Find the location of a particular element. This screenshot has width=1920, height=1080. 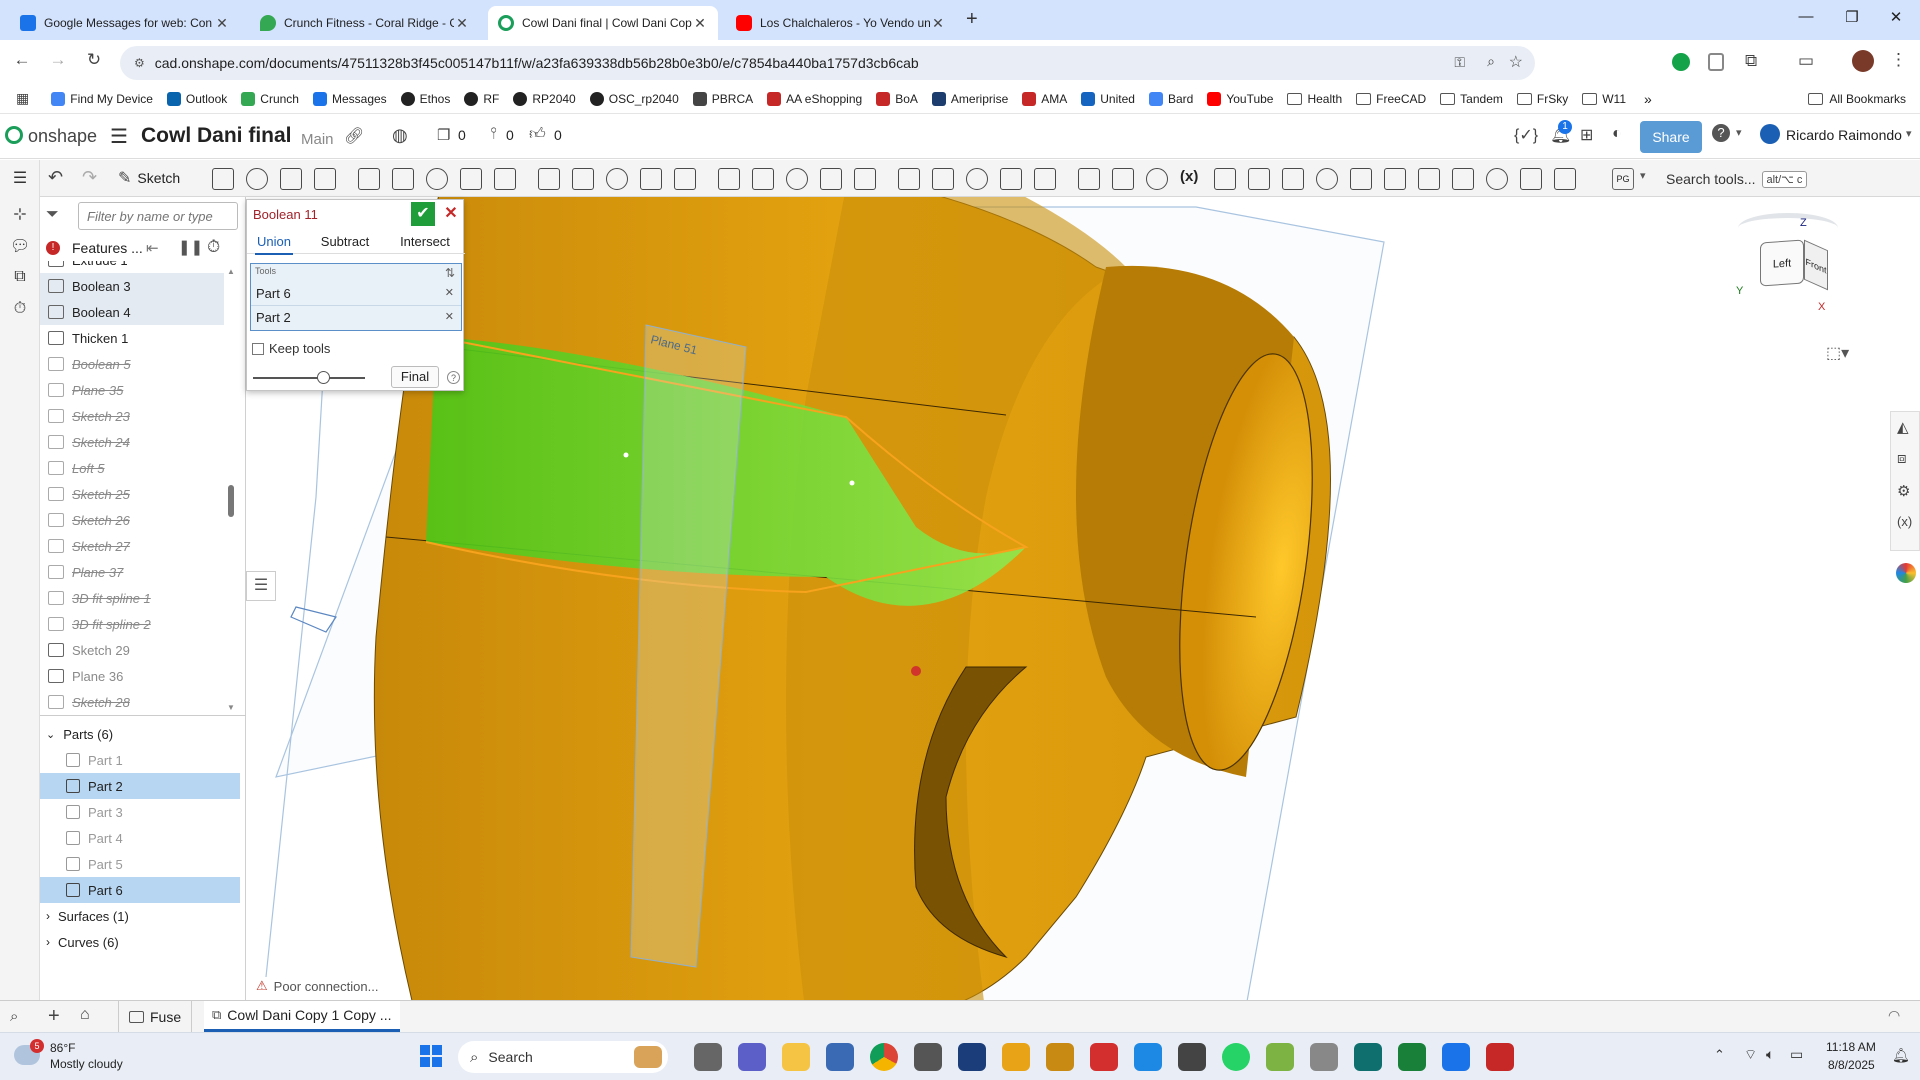

extension-shield-icon is located at coordinates (1716, 62).